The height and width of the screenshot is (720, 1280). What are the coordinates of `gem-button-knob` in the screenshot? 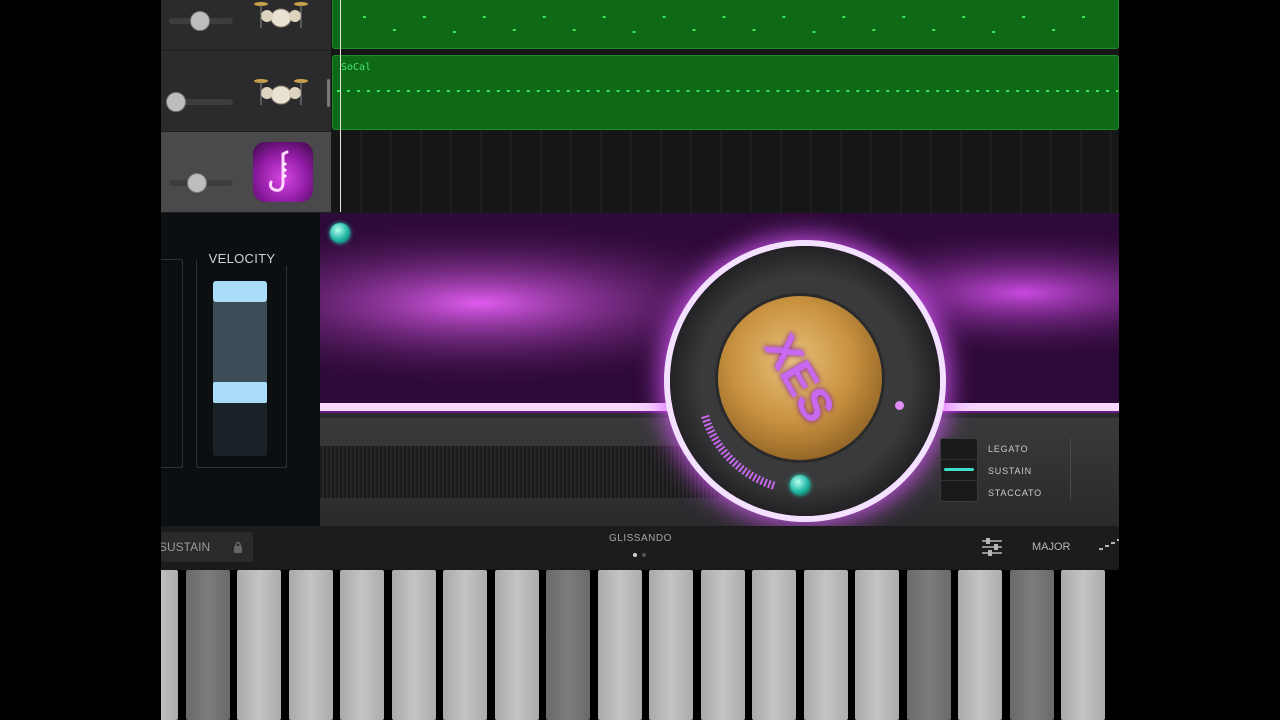 It's located at (800, 485).